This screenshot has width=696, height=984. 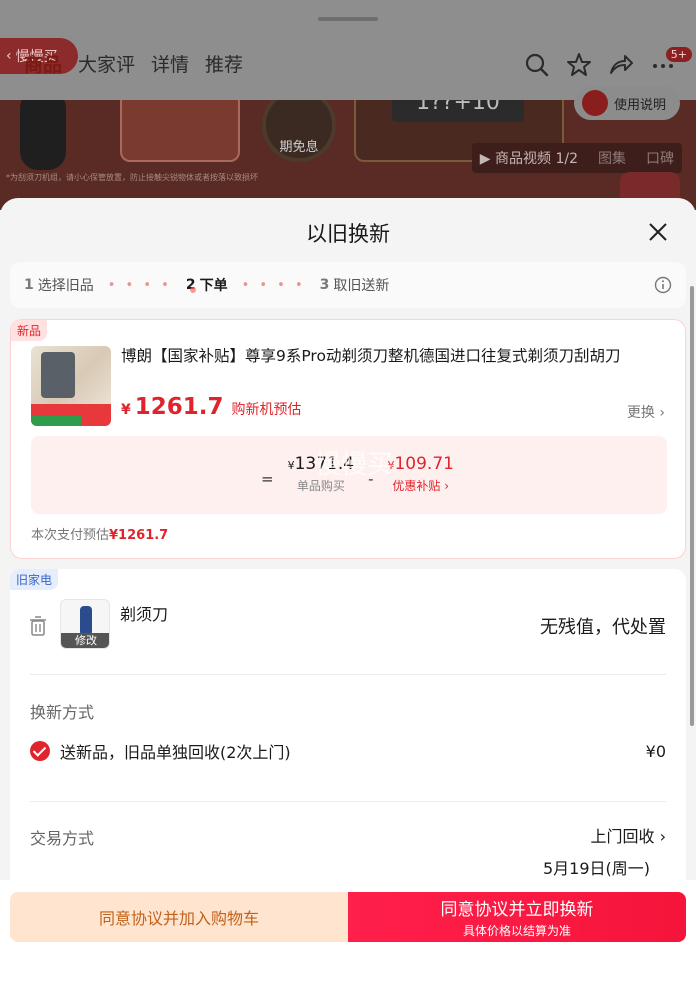 I want to click on tab-details: 详情, so click(x=170, y=63).